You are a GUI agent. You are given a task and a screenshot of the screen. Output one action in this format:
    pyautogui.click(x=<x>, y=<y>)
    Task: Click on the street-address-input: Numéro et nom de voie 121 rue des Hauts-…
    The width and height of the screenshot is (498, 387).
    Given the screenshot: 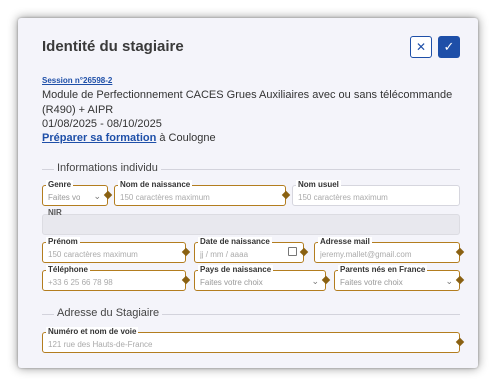 What is the action you would take?
    pyautogui.click(x=251, y=340)
    